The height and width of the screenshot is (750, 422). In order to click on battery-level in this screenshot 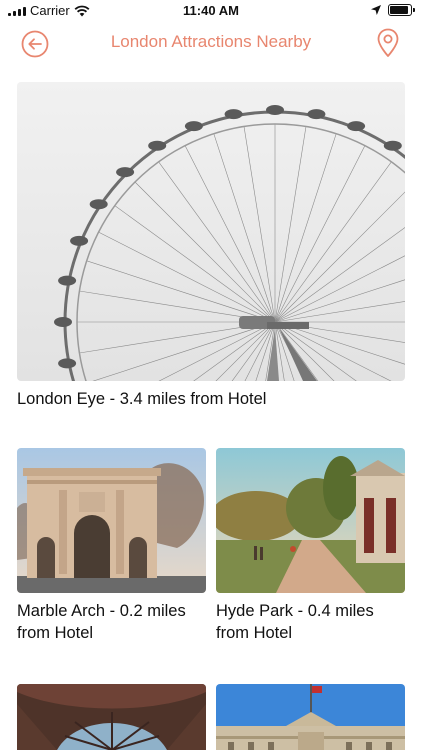, I will do `click(399, 10)`.